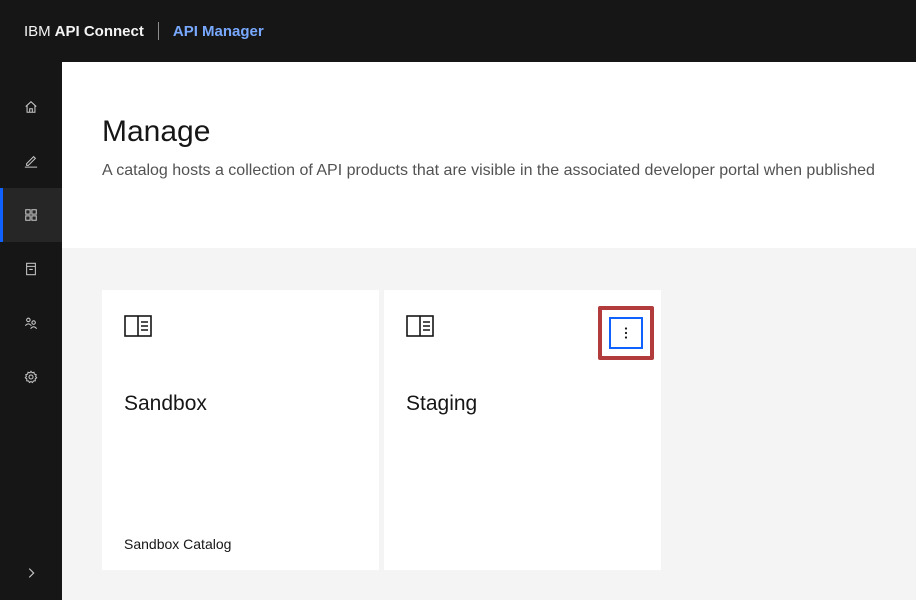 The width and height of the screenshot is (916, 600). I want to click on brand-divider, so click(158, 31).